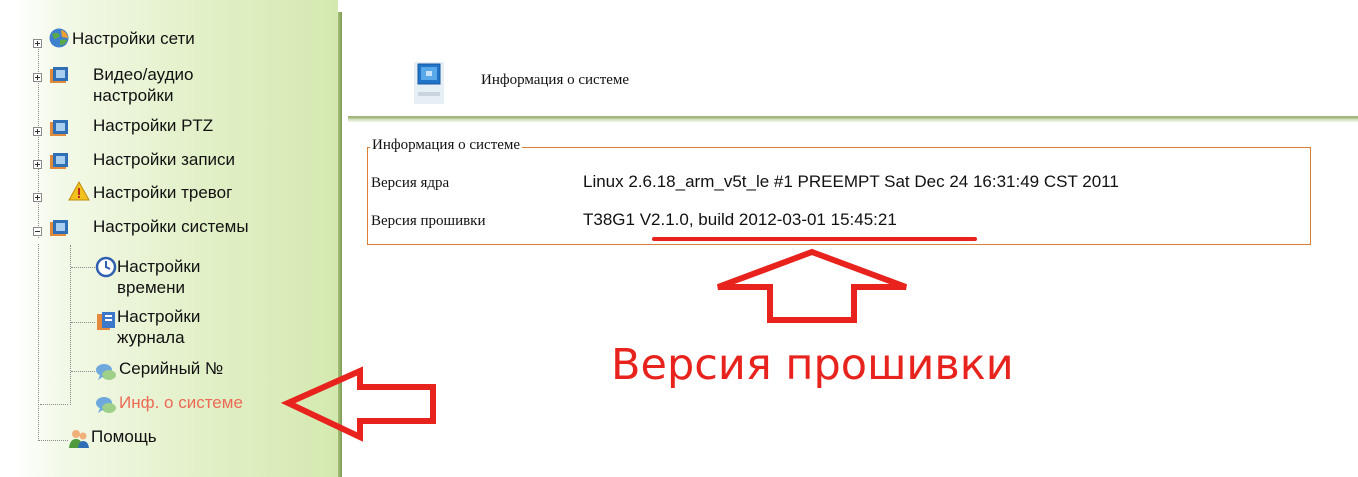  Describe the element at coordinates (37, 231) in the screenshot. I see `collapse-toggle` at that location.